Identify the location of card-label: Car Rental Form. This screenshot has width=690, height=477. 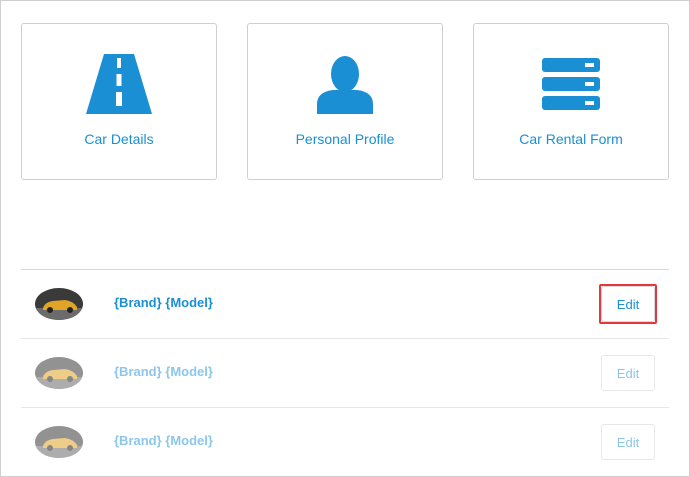
(571, 139).